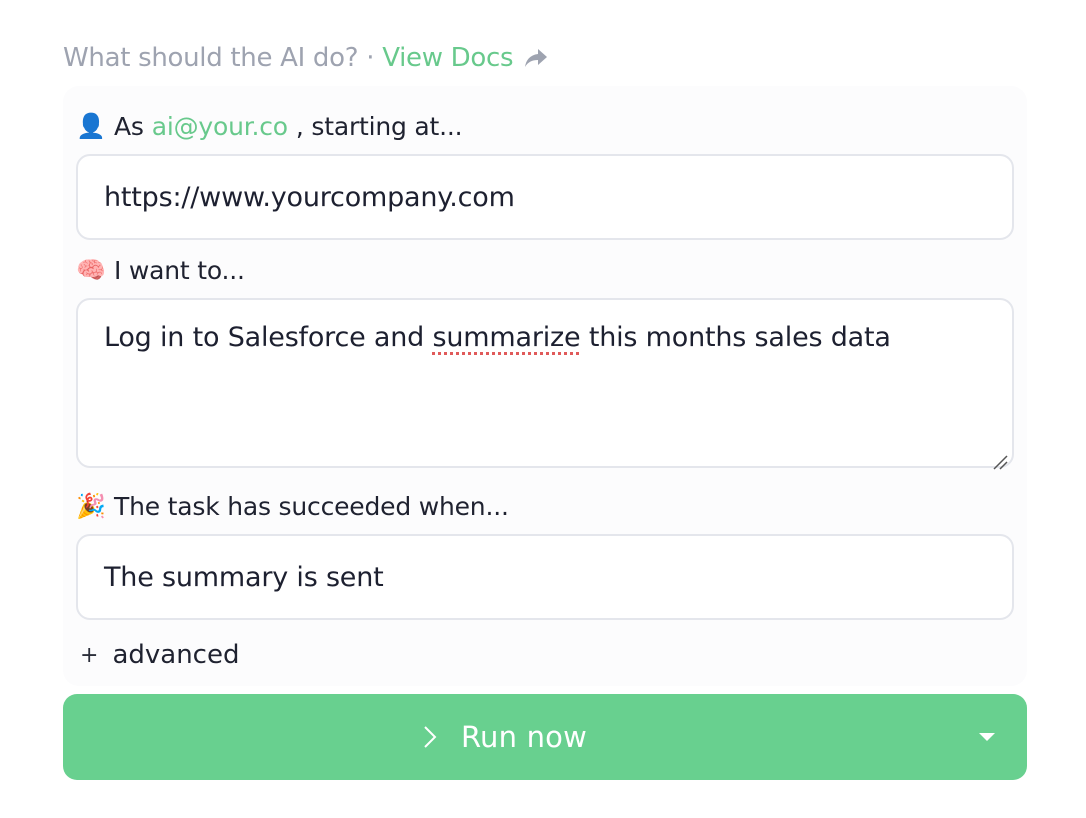 The height and width of the screenshot is (818, 1086). I want to click on start-label-prefix: As, so click(129, 126).